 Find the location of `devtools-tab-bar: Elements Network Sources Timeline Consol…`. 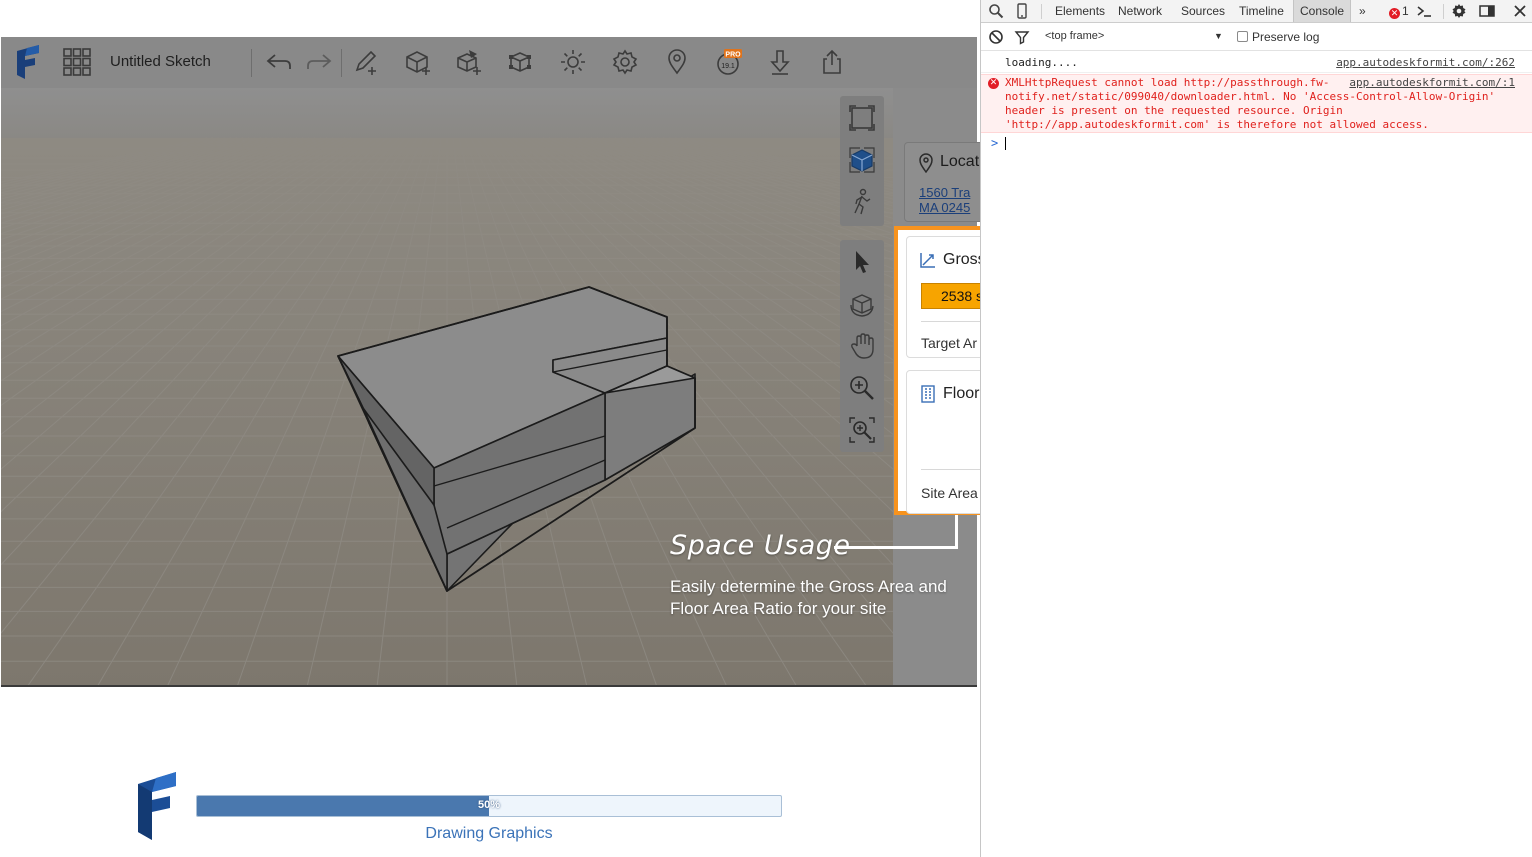

devtools-tab-bar: Elements Network Sources Timeline Consol… is located at coordinates (1256, 11).